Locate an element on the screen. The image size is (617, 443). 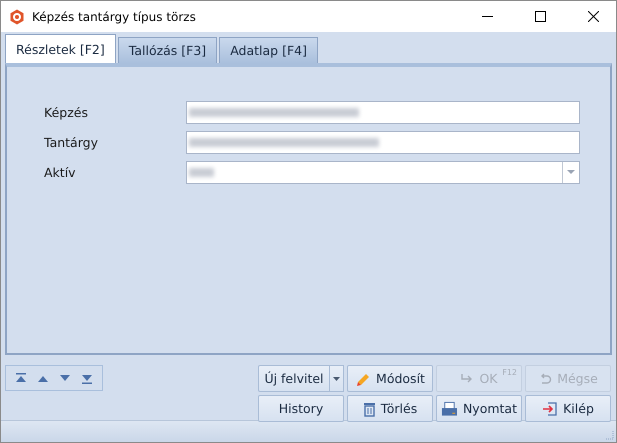
dropdown-field is located at coordinates (383, 172).